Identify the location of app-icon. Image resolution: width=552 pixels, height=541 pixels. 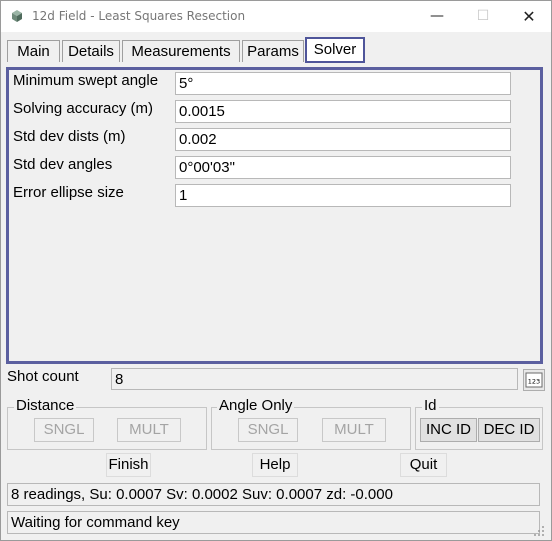
(17, 16).